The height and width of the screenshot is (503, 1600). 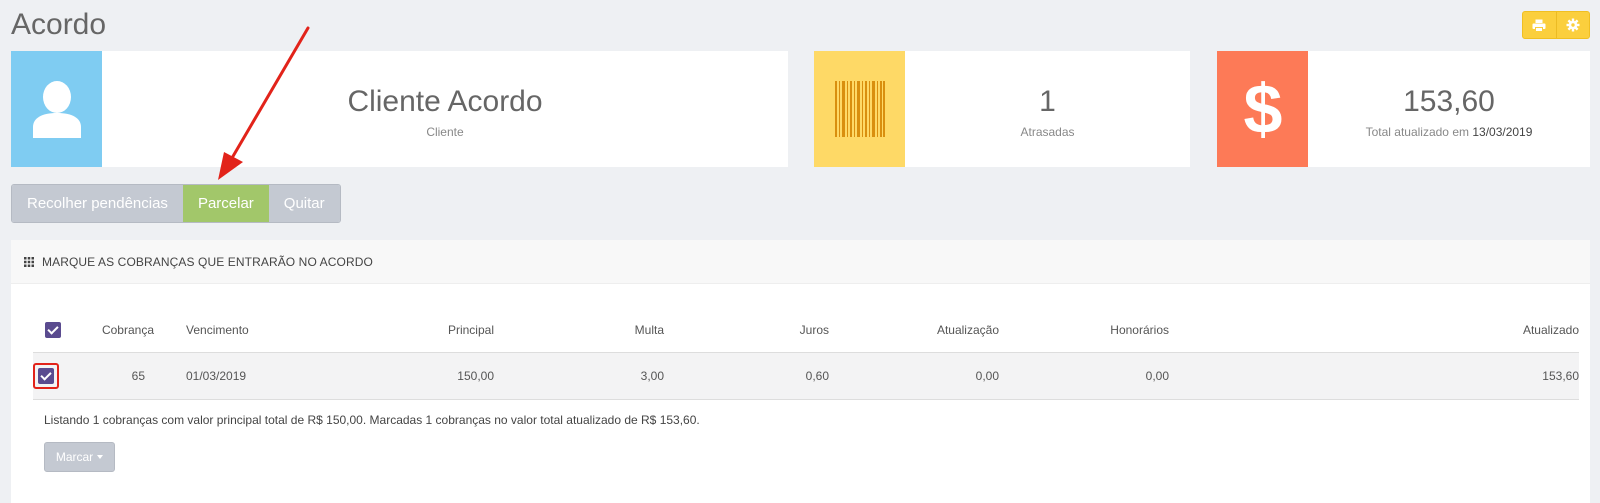 I want to click on cell-fees: 0,00, so click(x=1084, y=375).